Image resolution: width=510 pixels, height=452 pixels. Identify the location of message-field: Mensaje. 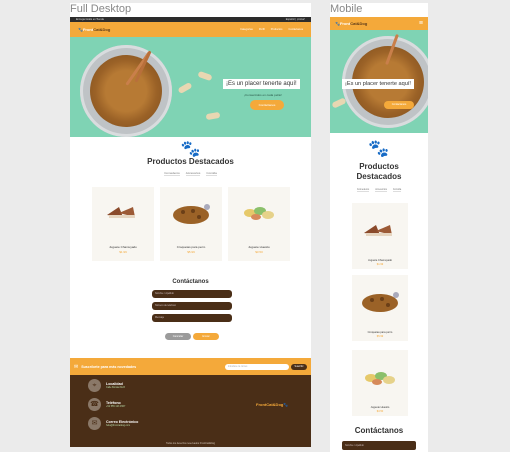
(192, 318).